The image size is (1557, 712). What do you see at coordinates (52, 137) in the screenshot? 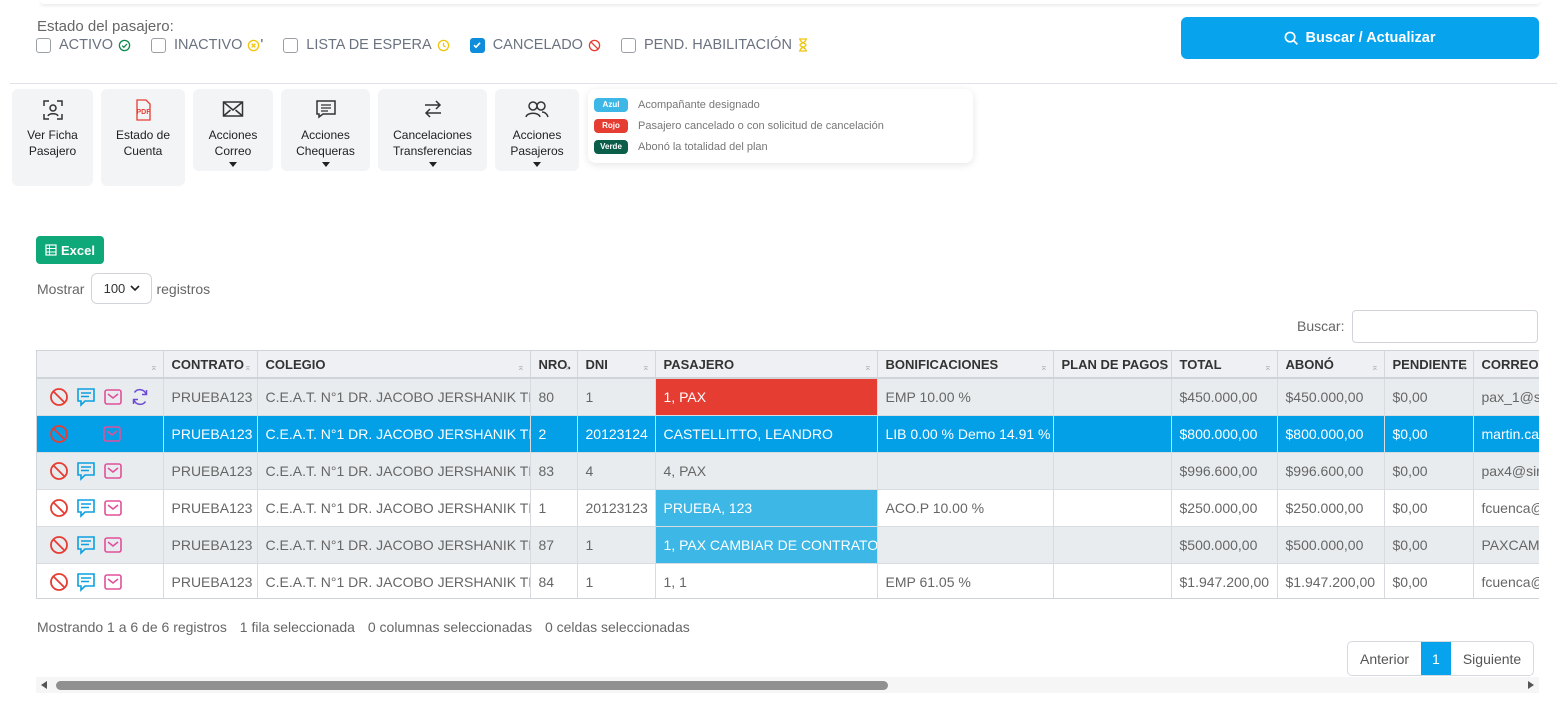
I see `ver-ficha-pasajero-button: Ver Ficha Pasajero` at bounding box center [52, 137].